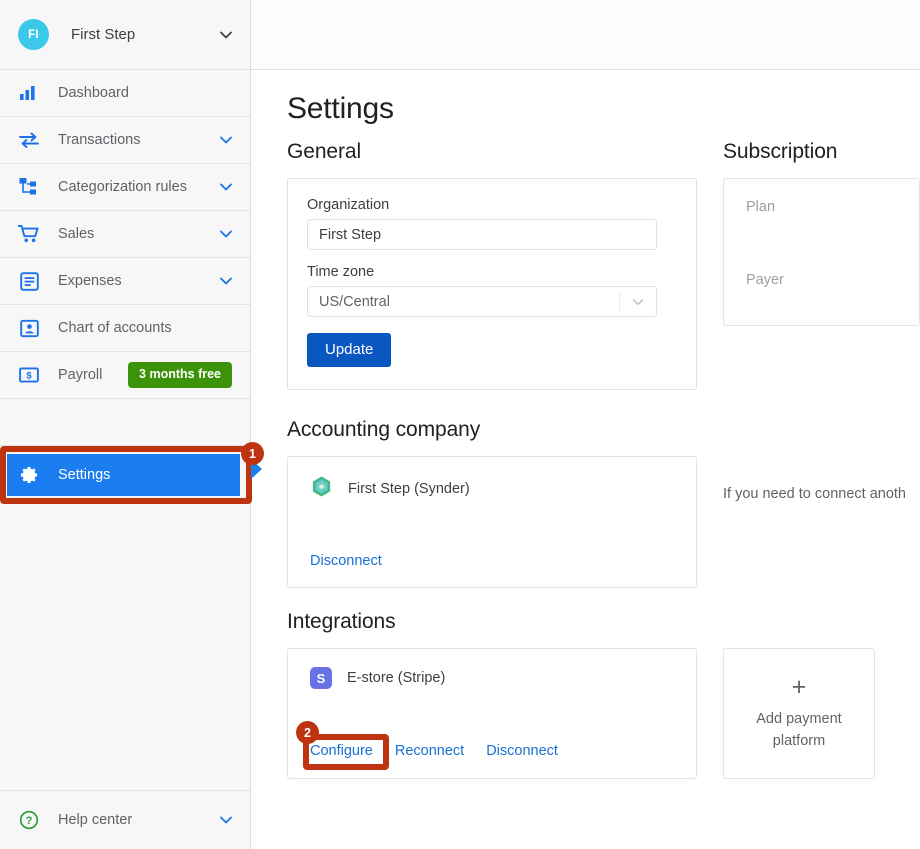  Describe the element at coordinates (122, 187) in the screenshot. I see `sidebar-item-label: Categorization rules` at that location.